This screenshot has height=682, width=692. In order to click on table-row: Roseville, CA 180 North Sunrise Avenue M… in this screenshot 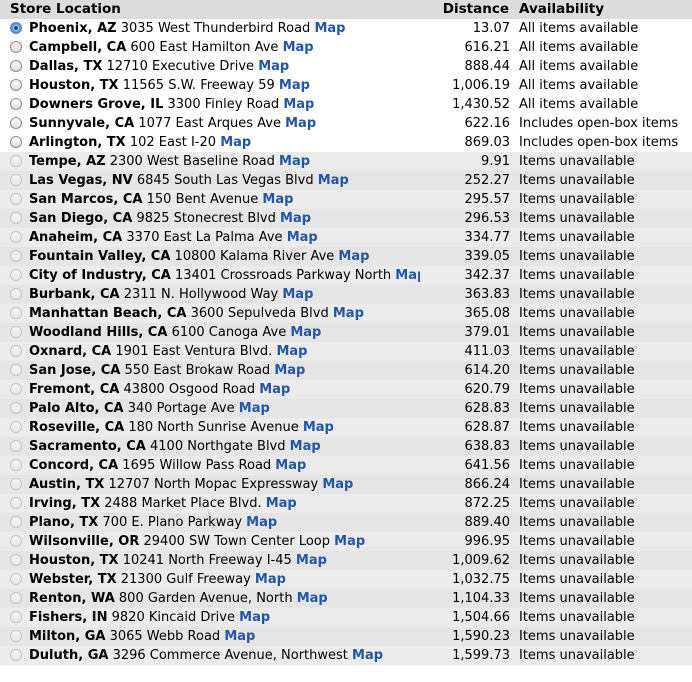, I will do `click(346, 427)`.